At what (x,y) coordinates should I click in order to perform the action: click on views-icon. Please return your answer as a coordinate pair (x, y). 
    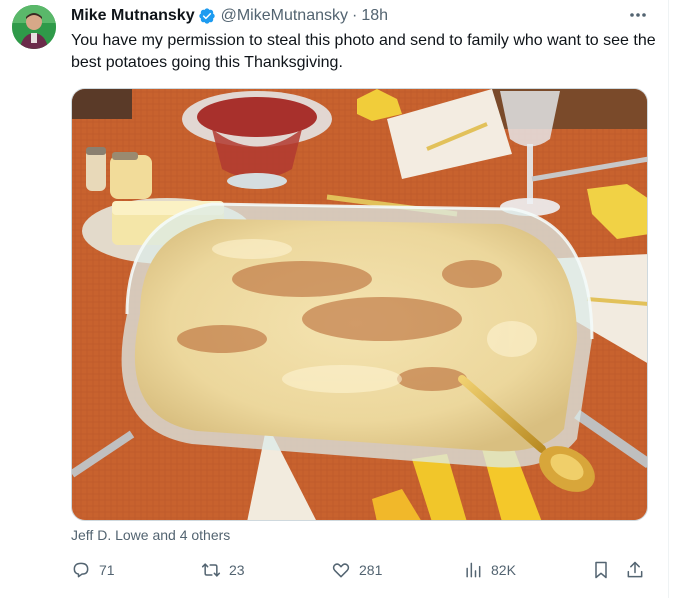
    Looking at the image, I should click on (473, 570).